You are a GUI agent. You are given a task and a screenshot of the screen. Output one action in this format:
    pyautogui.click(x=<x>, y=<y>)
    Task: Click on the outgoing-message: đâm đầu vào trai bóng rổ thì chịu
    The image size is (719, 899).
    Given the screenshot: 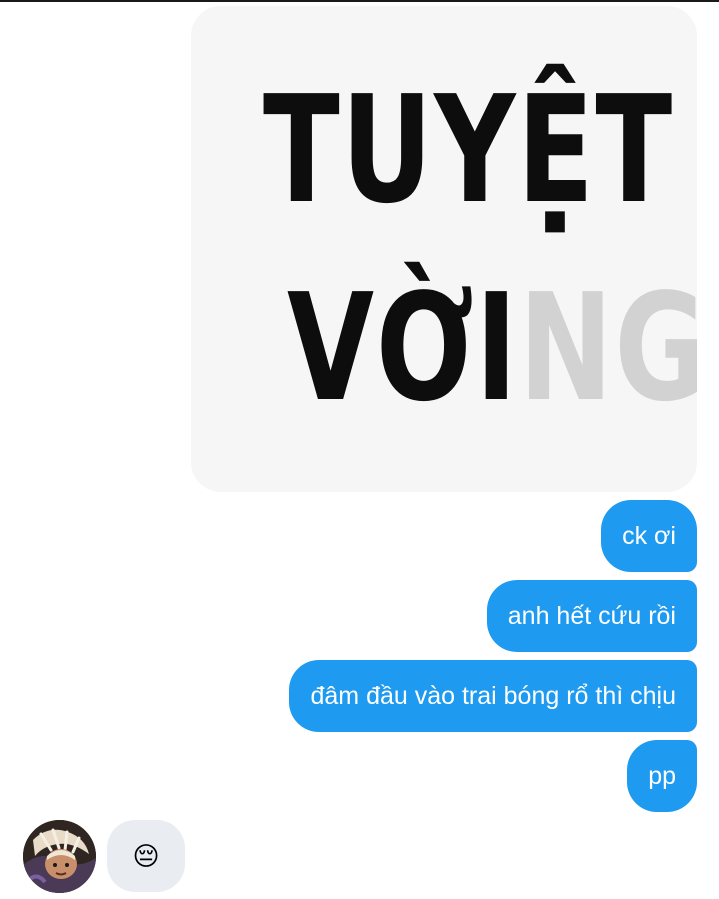 What is the action you would take?
    pyautogui.click(x=493, y=696)
    